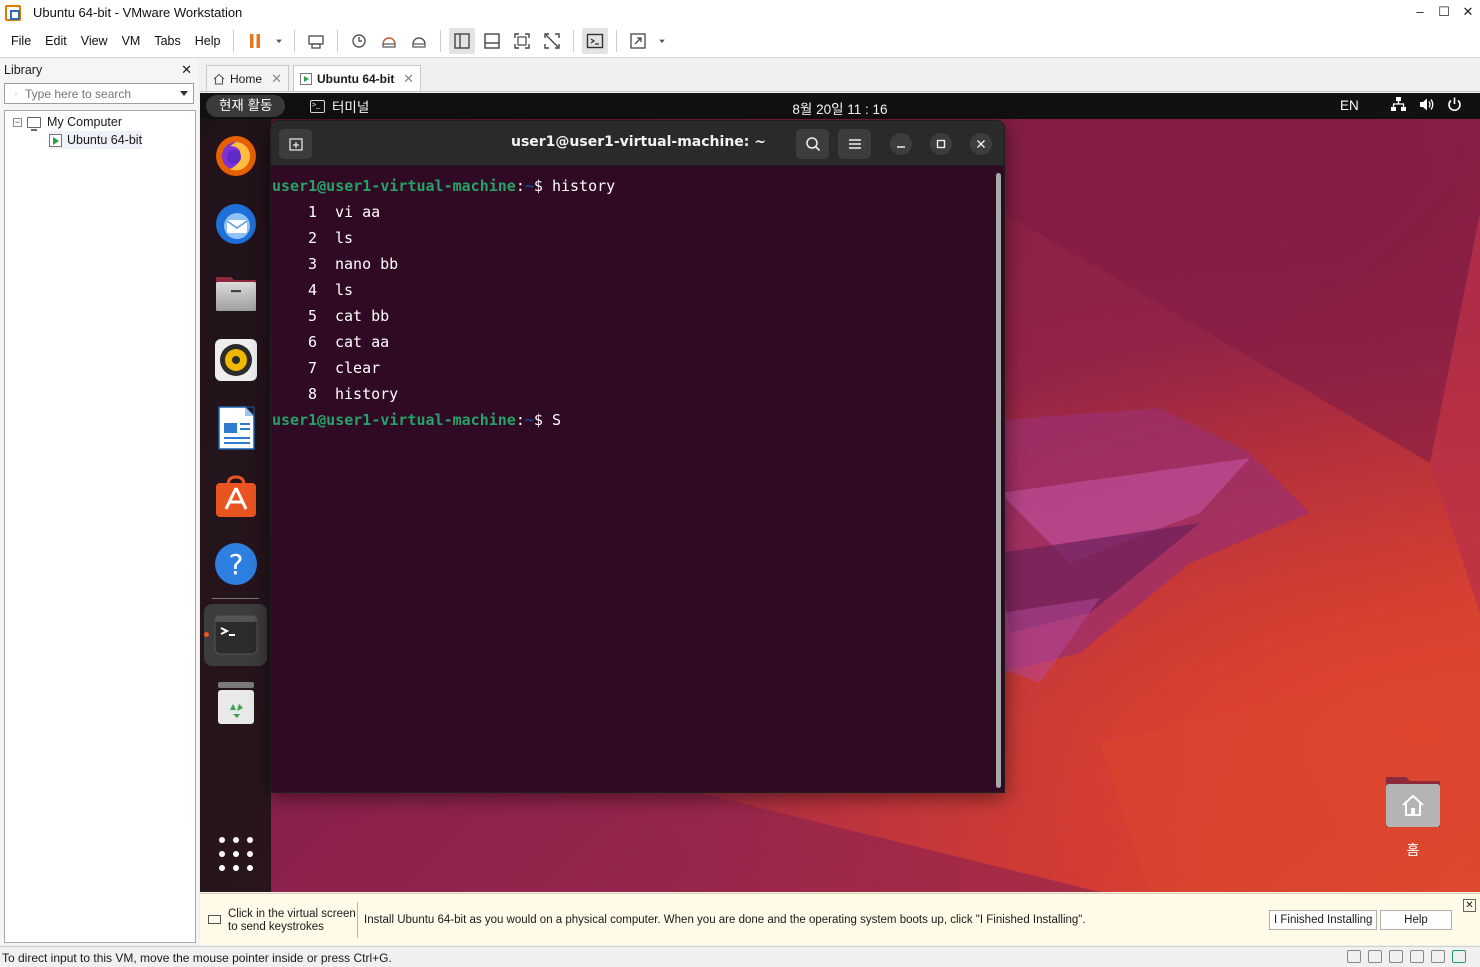  I want to click on history-line: 2 ls, so click(638, 238).